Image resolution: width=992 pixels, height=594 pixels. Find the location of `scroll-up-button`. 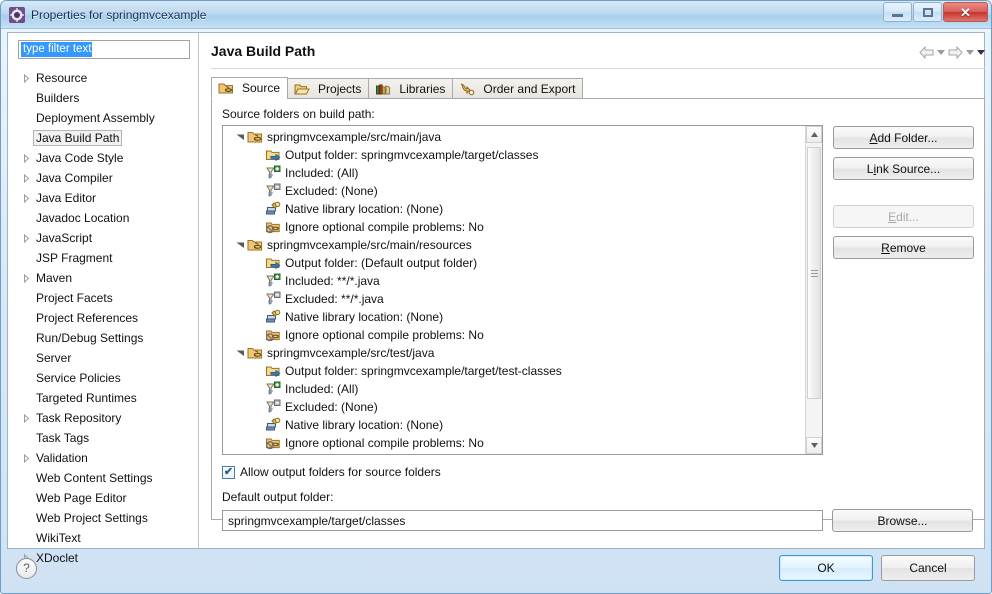

scroll-up-button is located at coordinates (814, 134).